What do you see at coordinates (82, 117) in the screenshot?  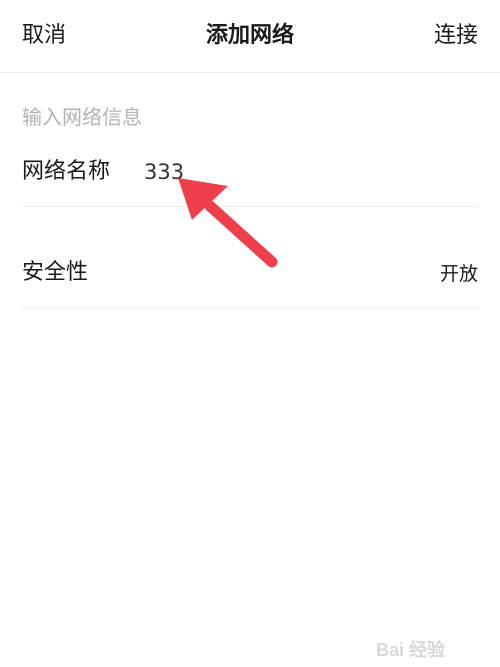 I see `section-header: 输入网络信息` at bounding box center [82, 117].